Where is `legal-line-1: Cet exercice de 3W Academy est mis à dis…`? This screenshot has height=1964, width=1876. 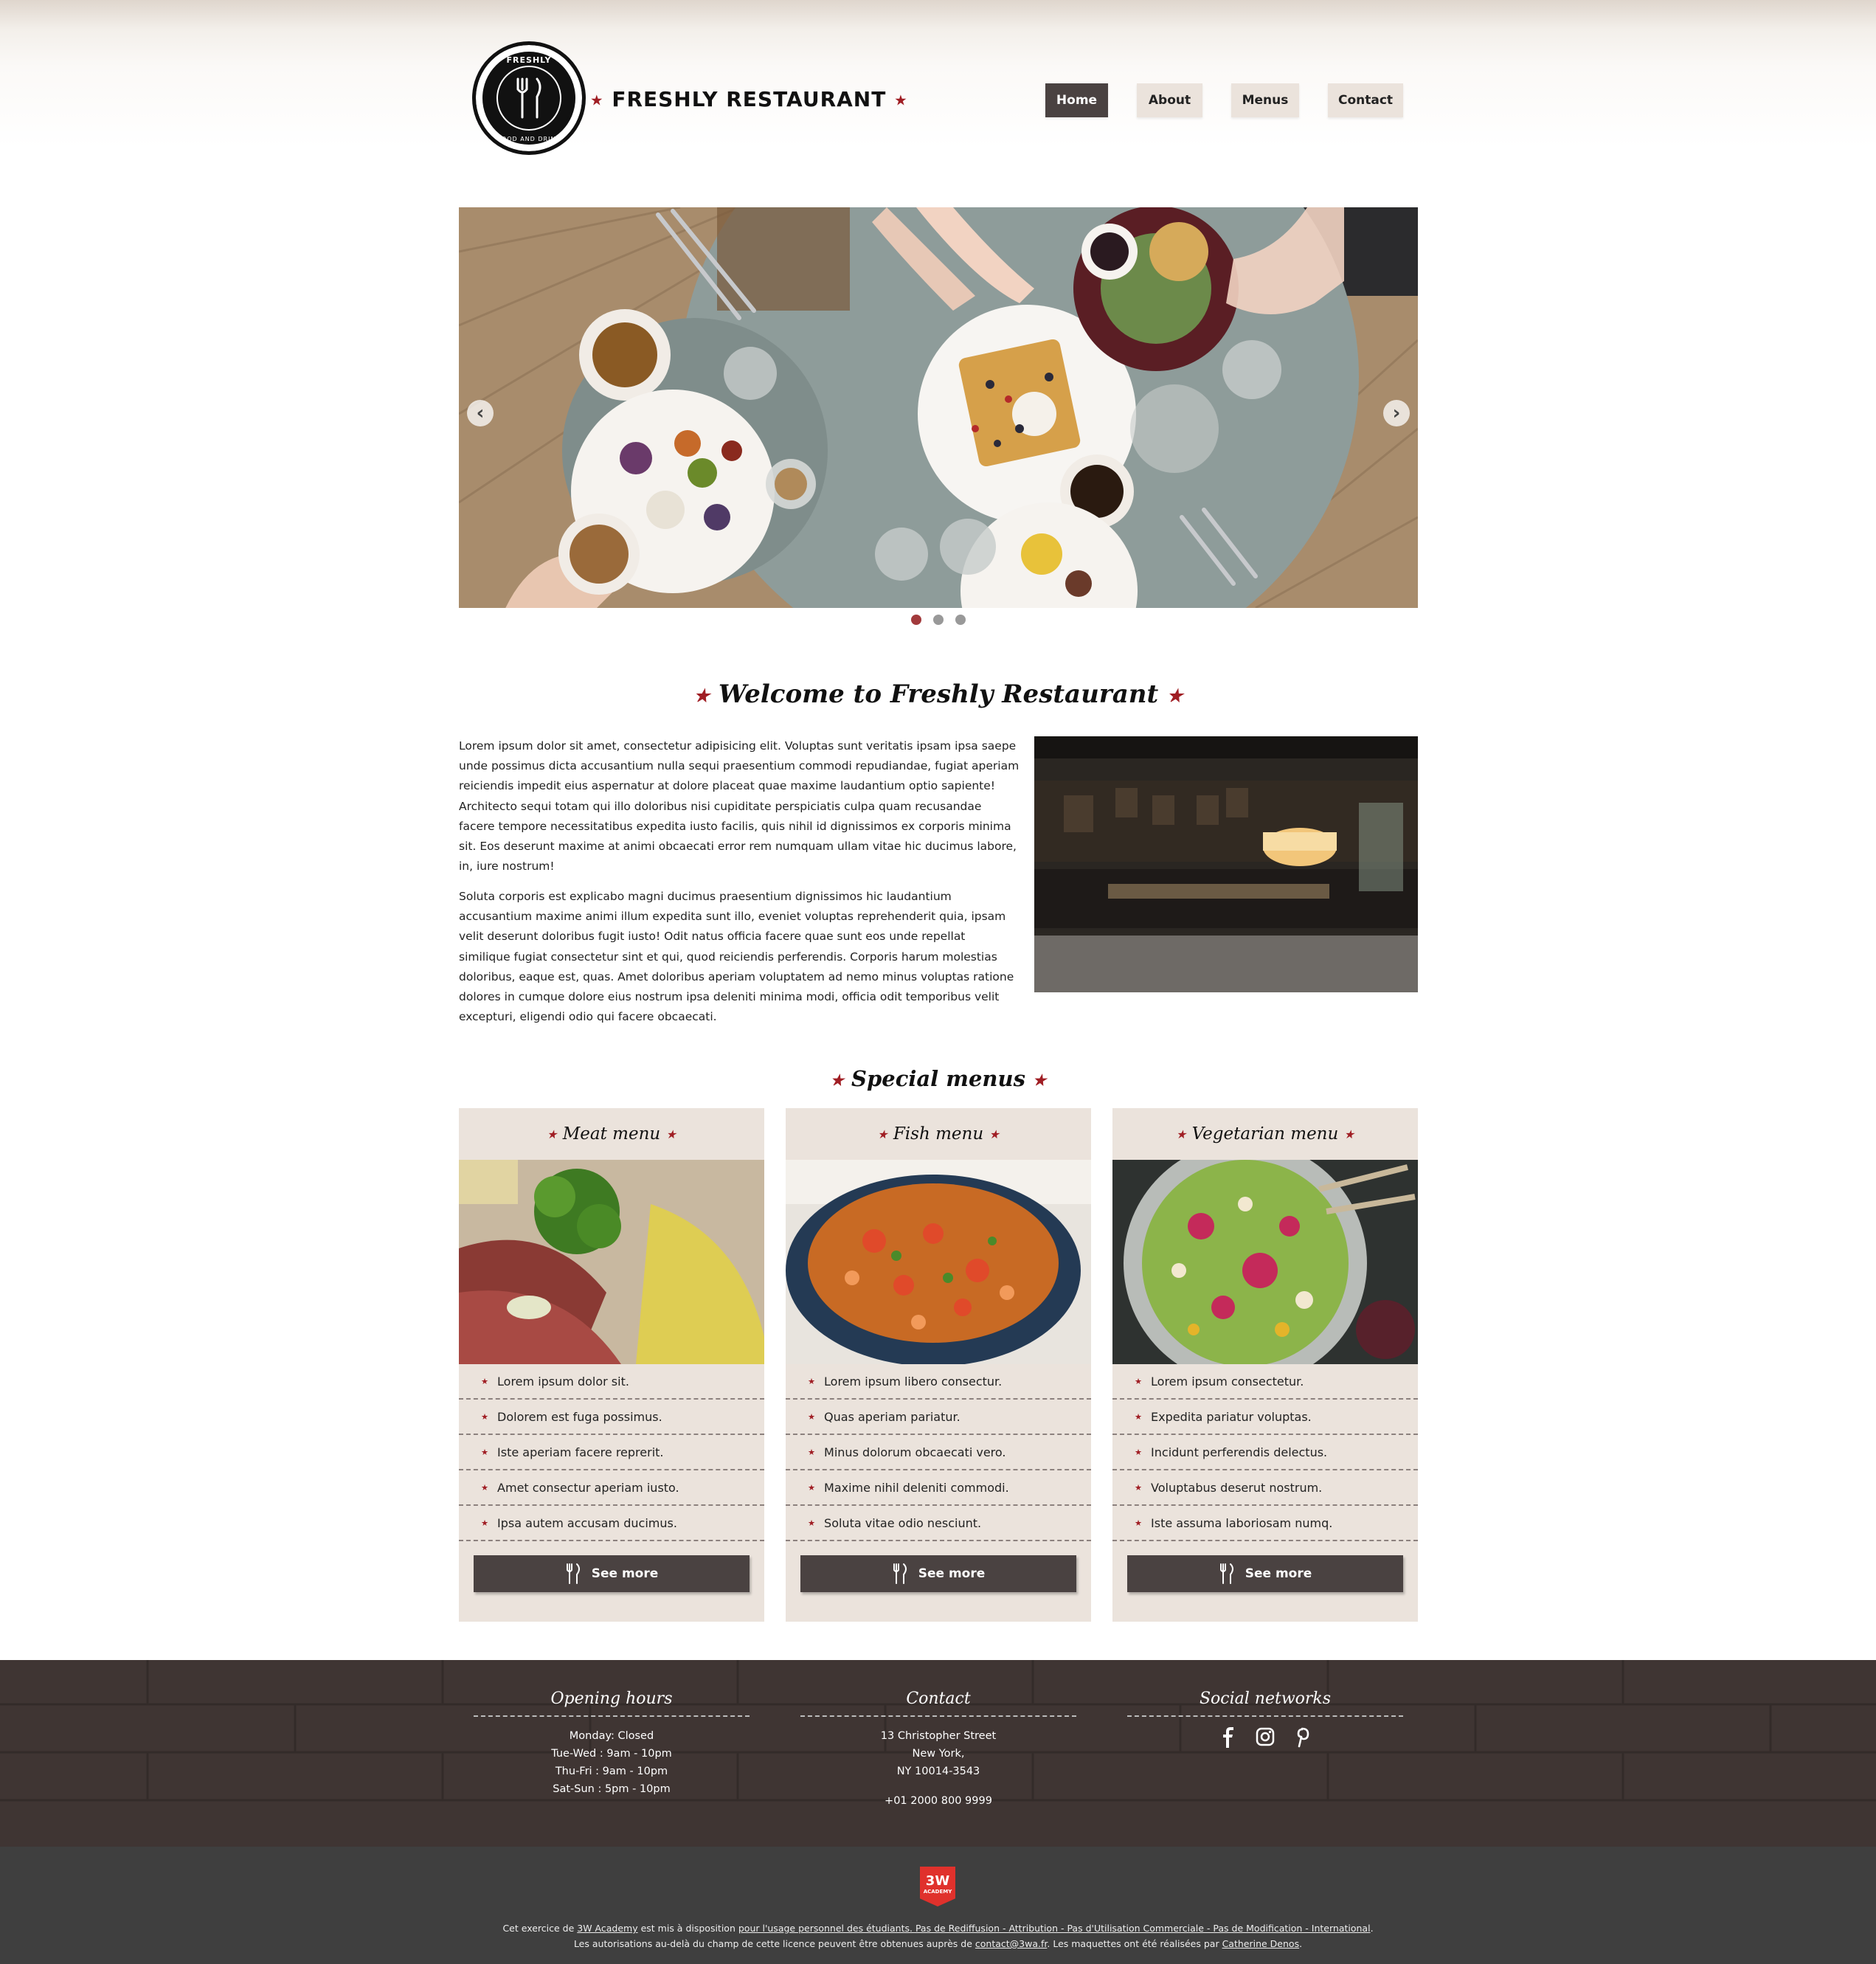 legal-line-1: Cet exercice de 3W Academy est mis à dis… is located at coordinates (938, 1928).